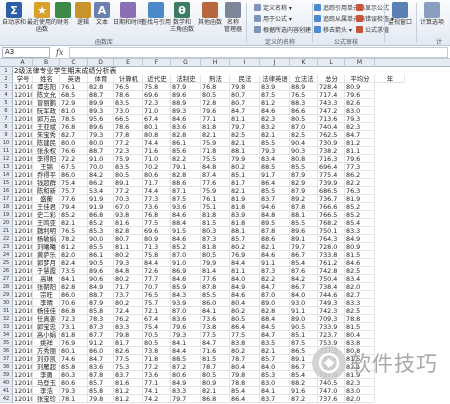 The image size is (450, 404). I want to click on table-cell: 黄萨乐, so click(46, 255).